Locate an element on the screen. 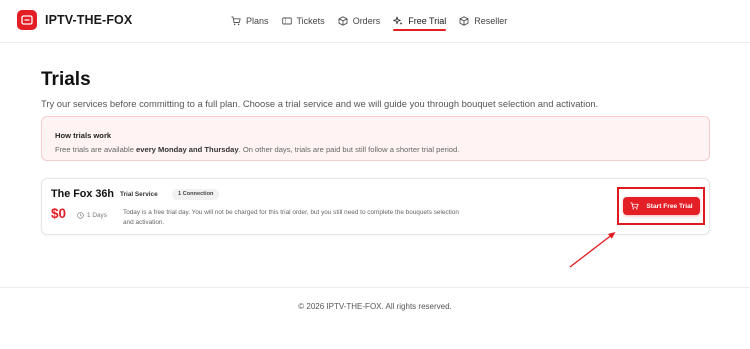  connections-badge: 1 Connection is located at coordinates (196, 194).